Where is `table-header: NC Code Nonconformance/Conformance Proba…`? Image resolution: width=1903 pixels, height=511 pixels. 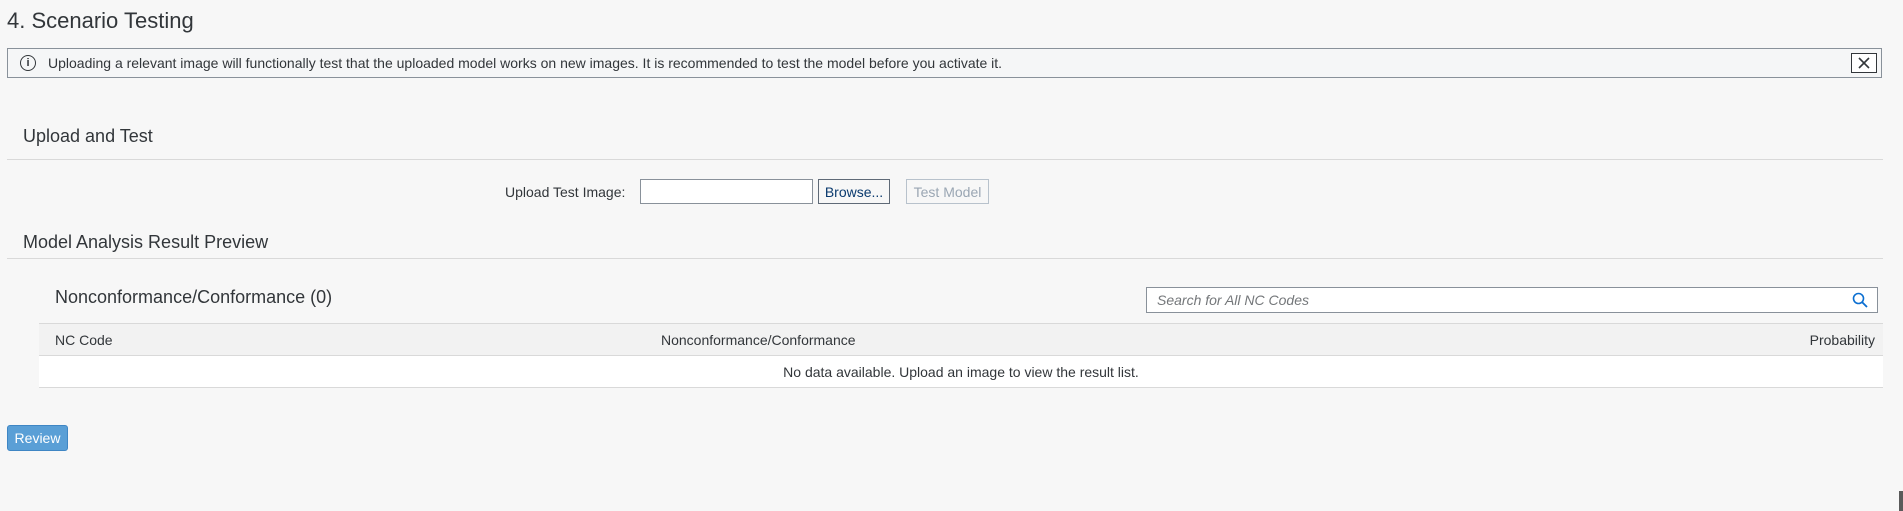 table-header: NC Code Nonconformance/Conformance Proba… is located at coordinates (961, 339).